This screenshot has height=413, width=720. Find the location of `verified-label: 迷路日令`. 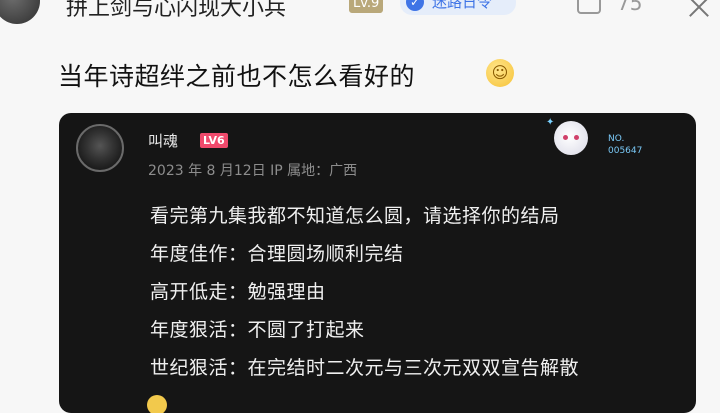

verified-label: 迷路日令 is located at coordinates (462, 5).